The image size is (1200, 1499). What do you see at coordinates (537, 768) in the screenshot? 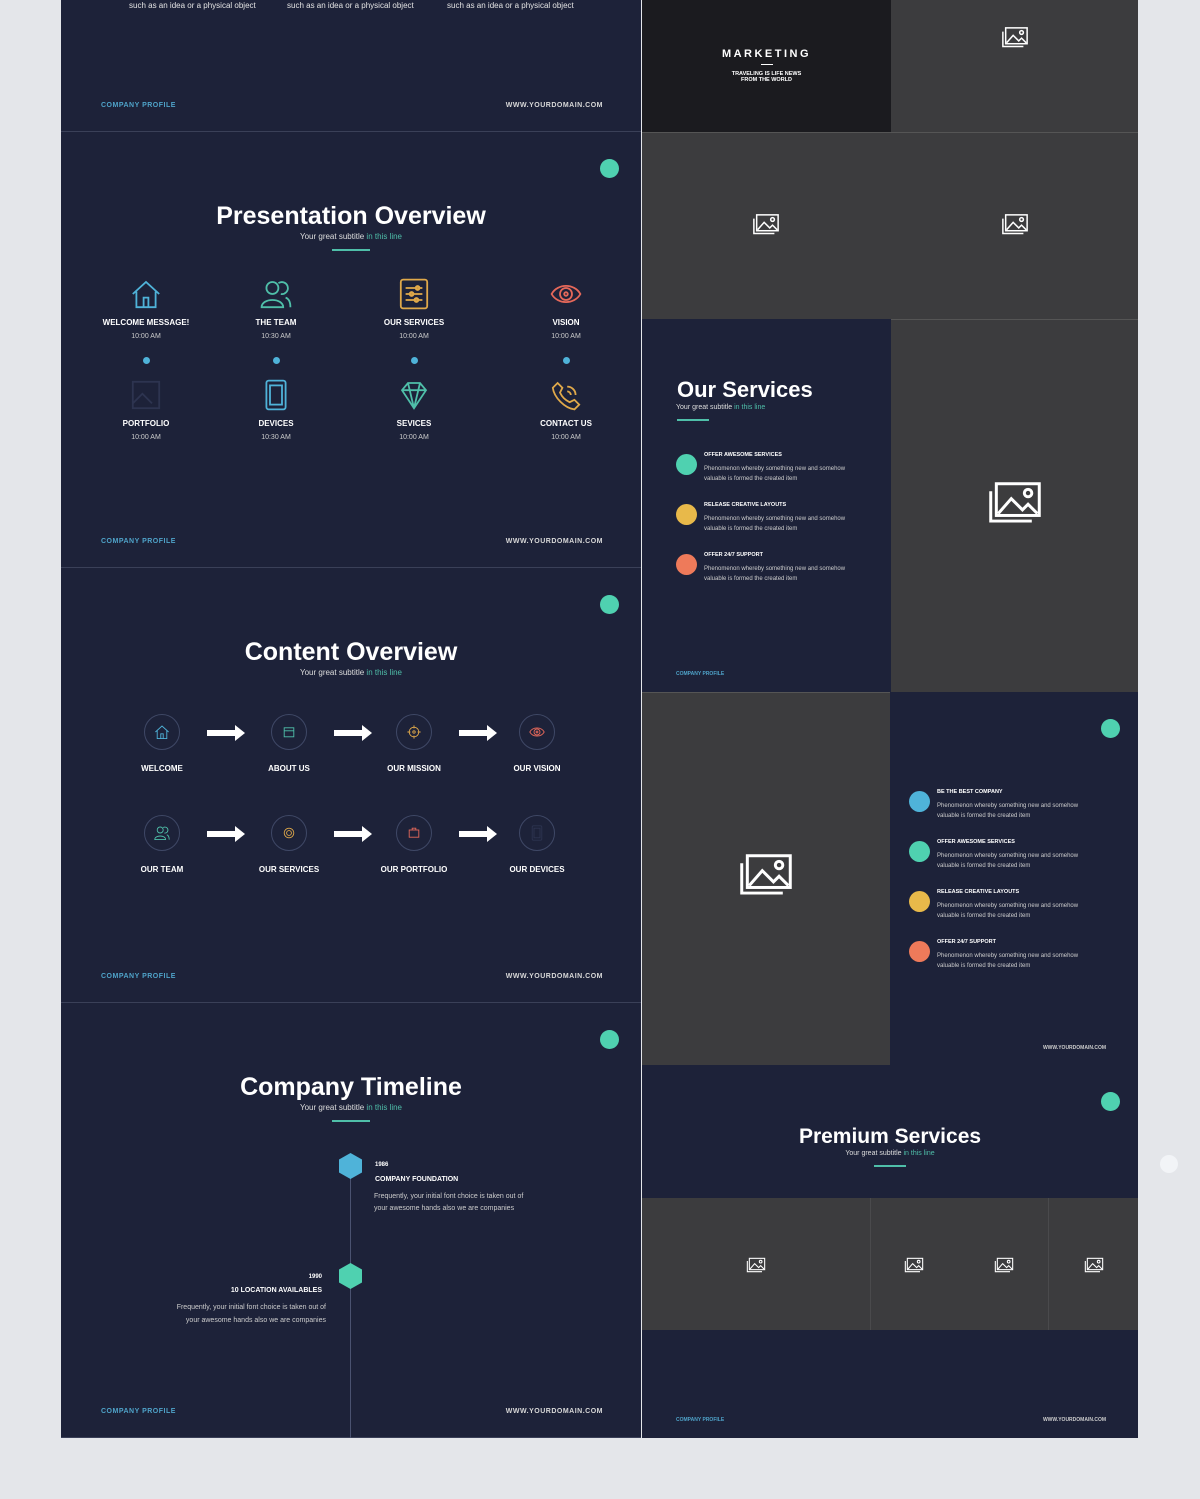
I see `item-label: OUR VISION` at bounding box center [537, 768].